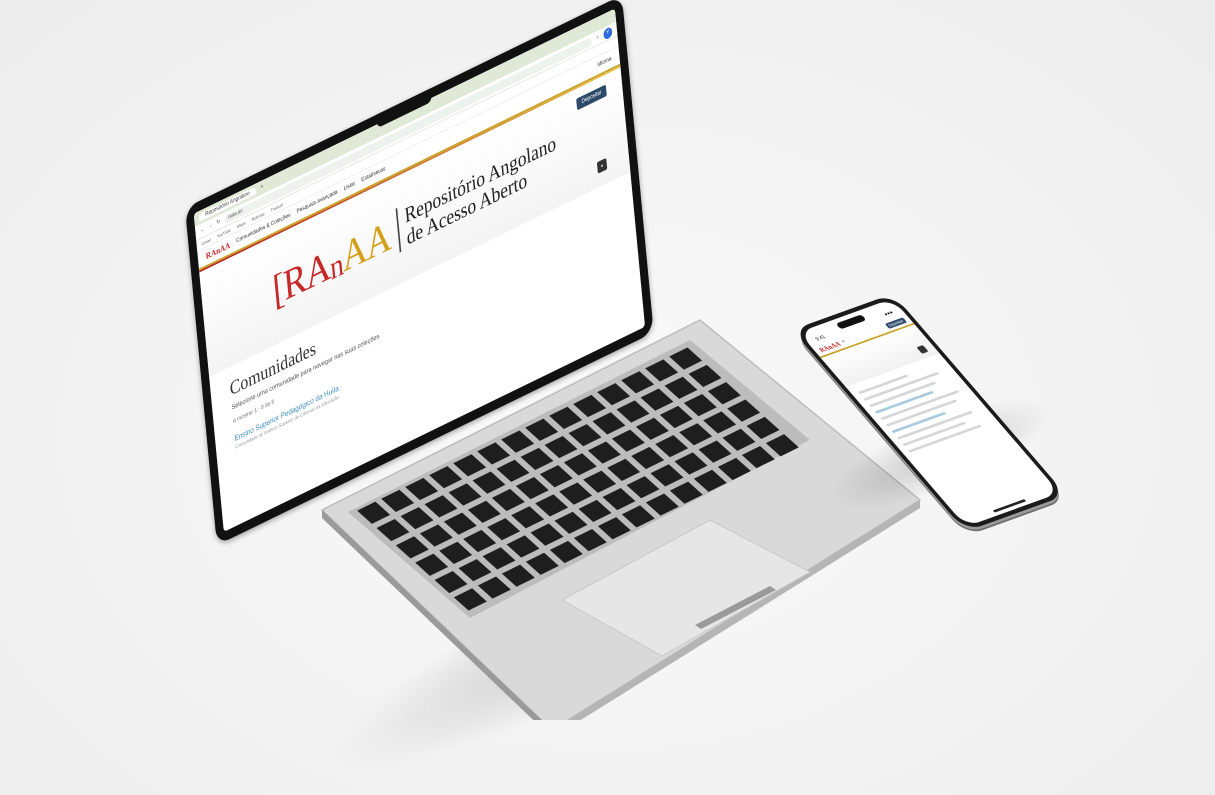  What do you see at coordinates (350, 186) in the screenshot?
I see `nav-item-browse: Listar` at bounding box center [350, 186].